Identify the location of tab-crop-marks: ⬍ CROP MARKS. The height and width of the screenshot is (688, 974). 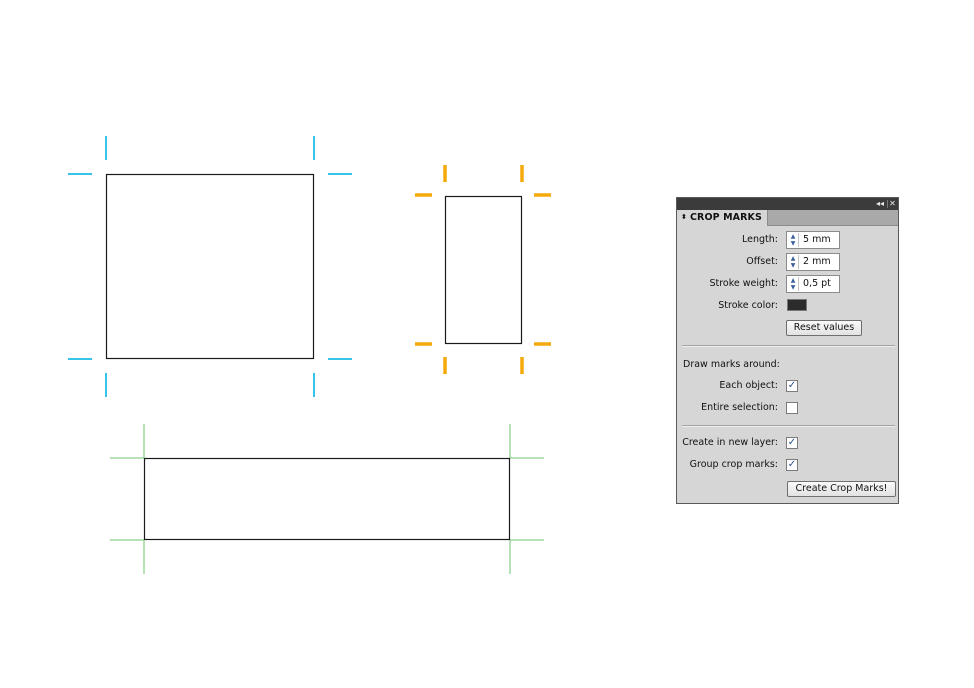
(722, 218).